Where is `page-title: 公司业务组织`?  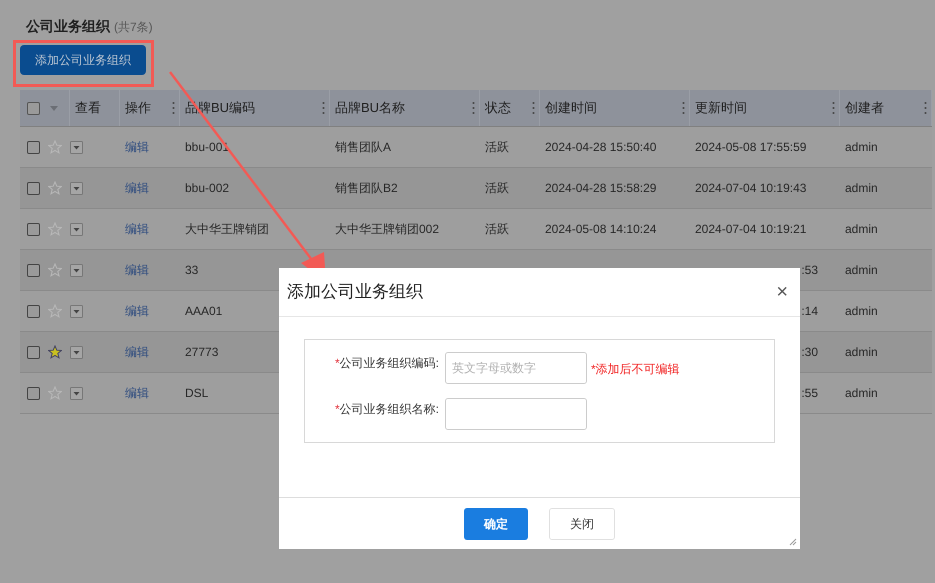 page-title: 公司业务组织 is located at coordinates (68, 26).